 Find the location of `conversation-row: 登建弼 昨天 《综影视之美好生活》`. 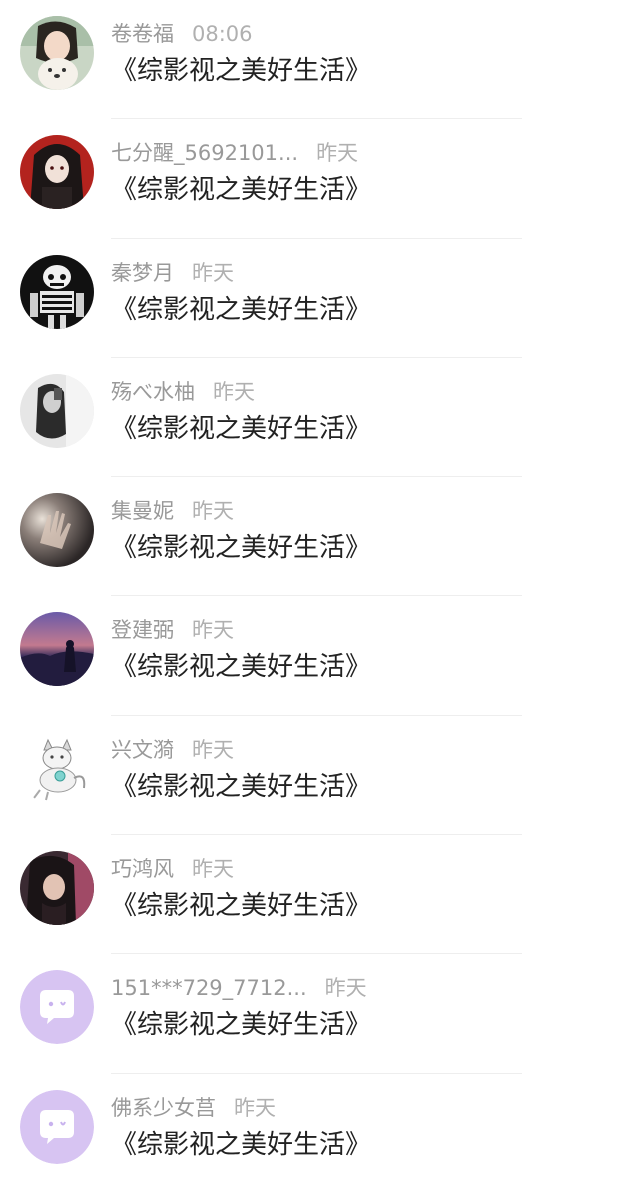

conversation-row: 登建弼 昨天 《综影视之美好生活》 is located at coordinates (320, 656).